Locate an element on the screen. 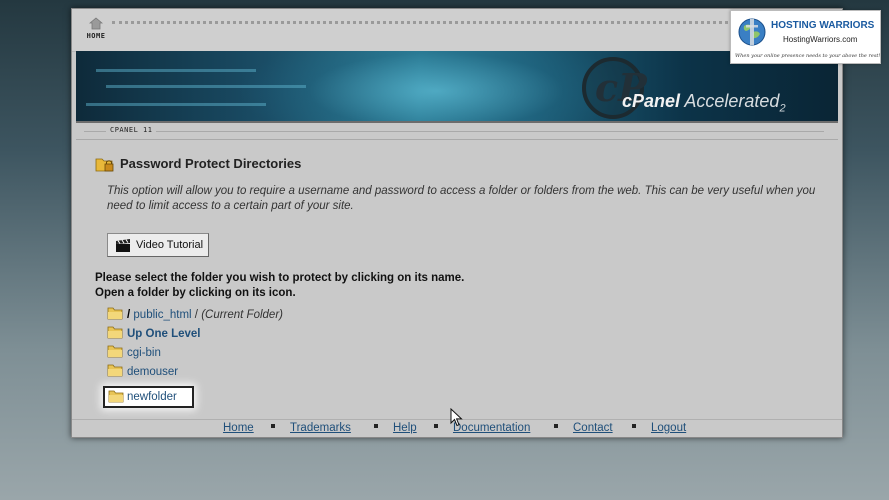  folder-row-newfolder: newfolder is located at coordinates (148, 397).